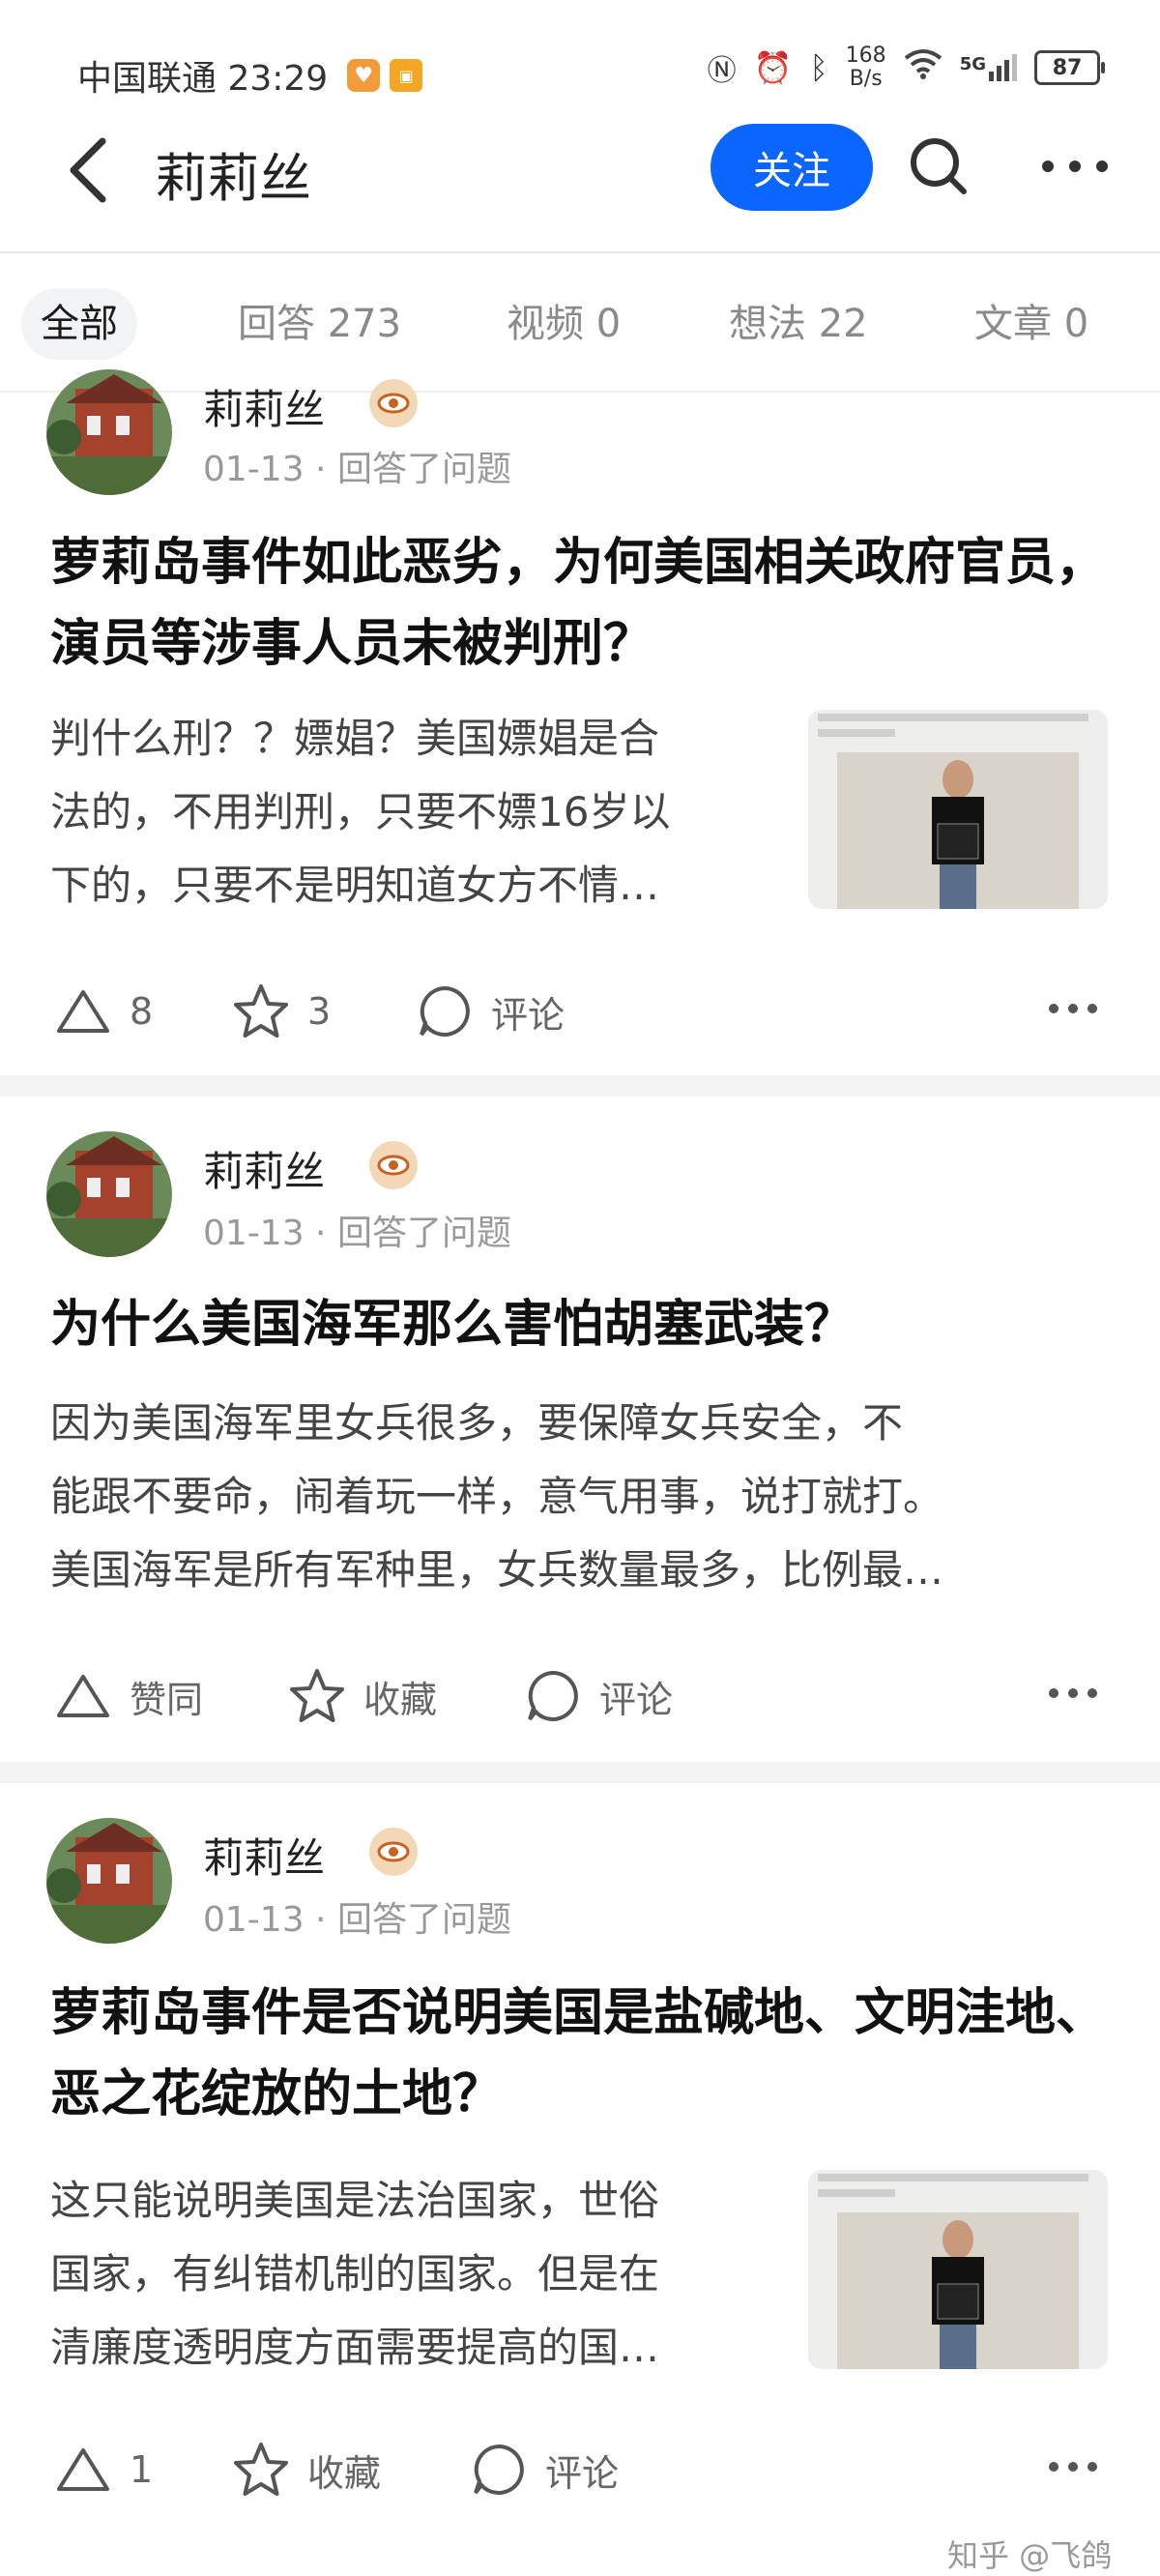  Describe the element at coordinates (88, 170) in the screenshot. I see `back-arrow-icon` at that location.